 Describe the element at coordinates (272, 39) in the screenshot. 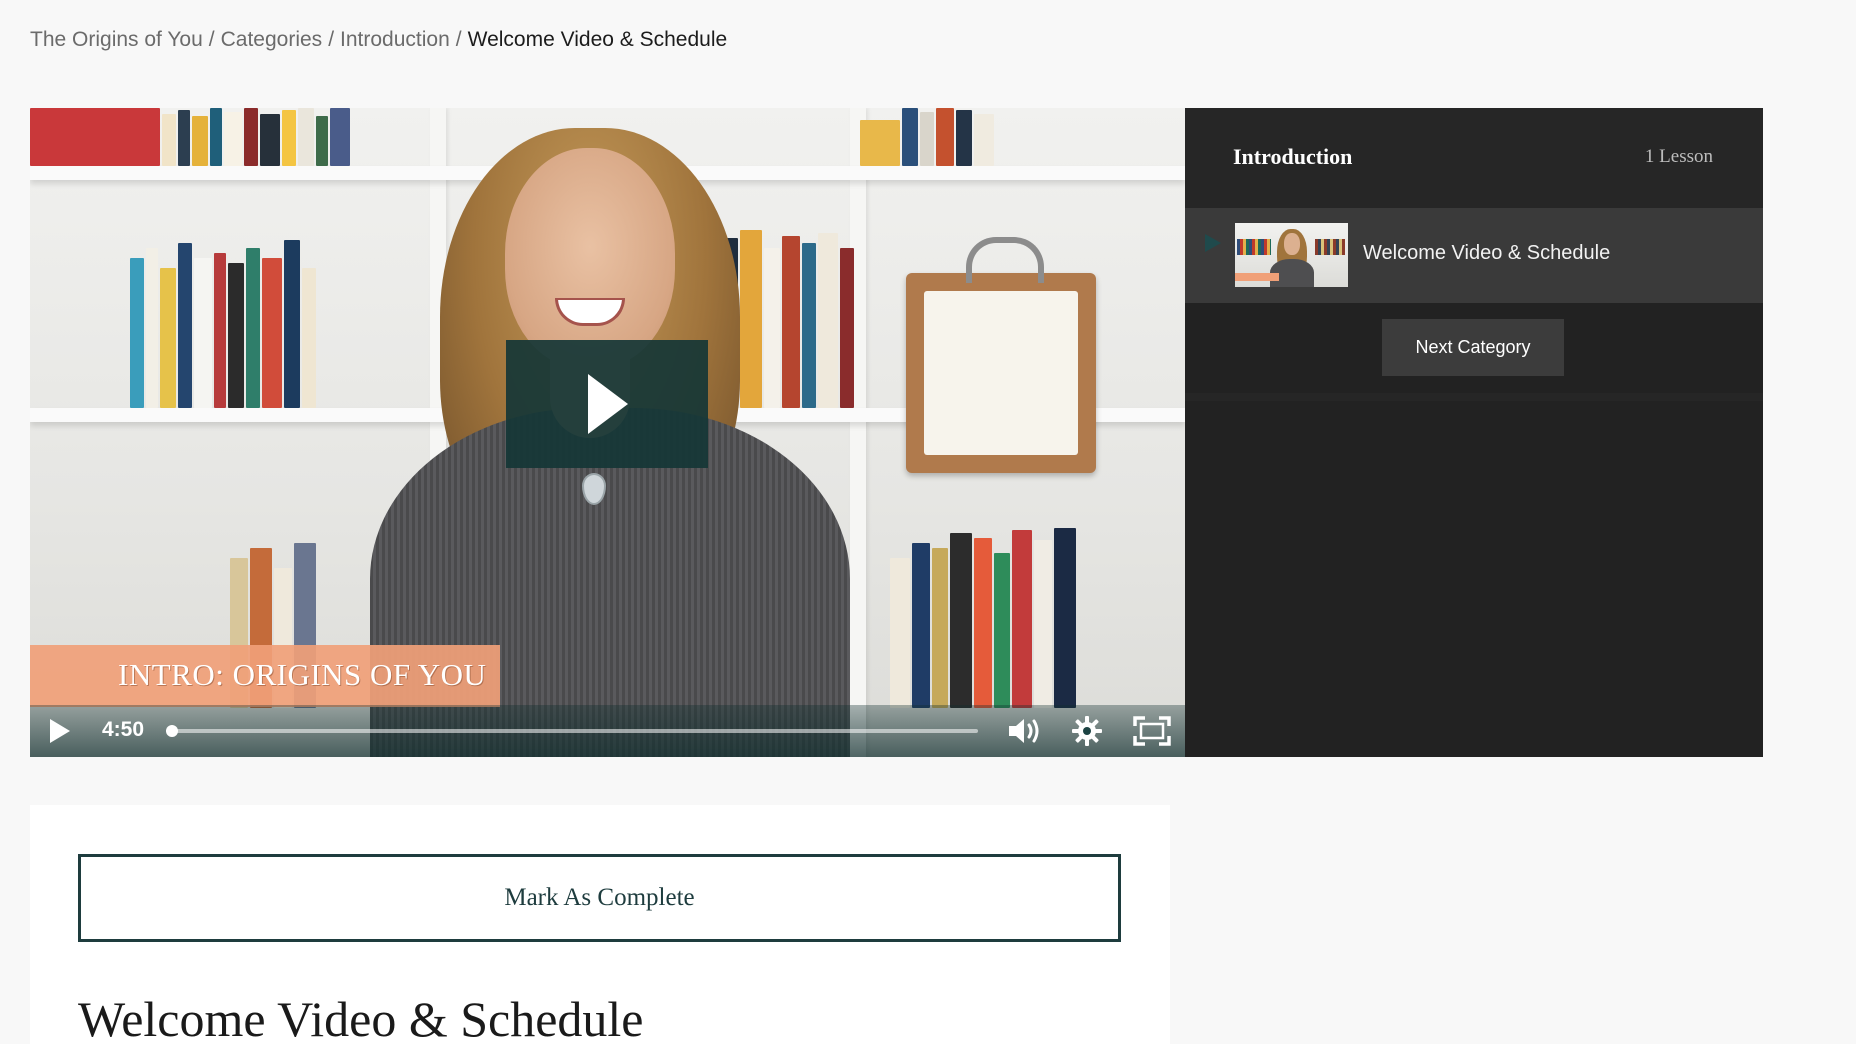

I see `breadcrumb-link-categories: Categories` at that location.